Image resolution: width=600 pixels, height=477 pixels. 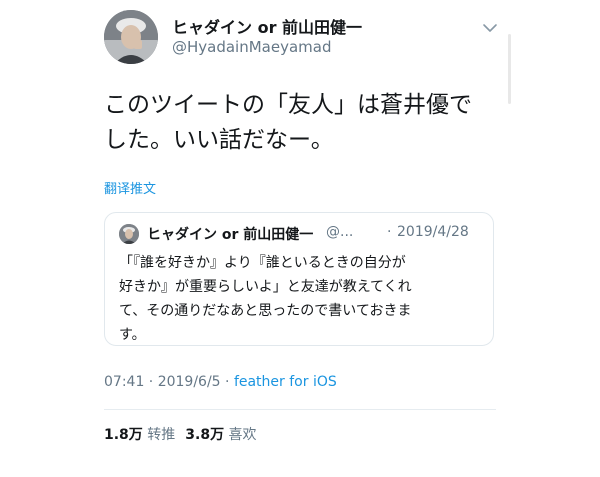 What do you see at coordinates (162, 382) in the screenshot?
I see `tweet-timestamp: 07:41 · 2019/6/5` at bounding box center [162, 382].